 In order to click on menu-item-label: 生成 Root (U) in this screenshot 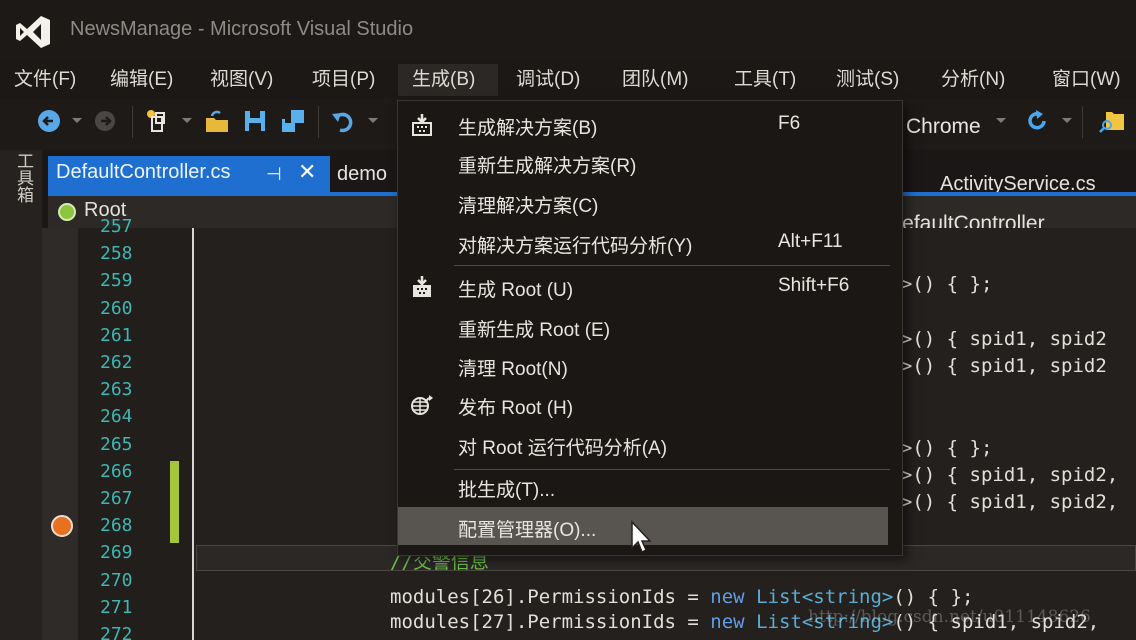, I will do `click(516, 290)`.